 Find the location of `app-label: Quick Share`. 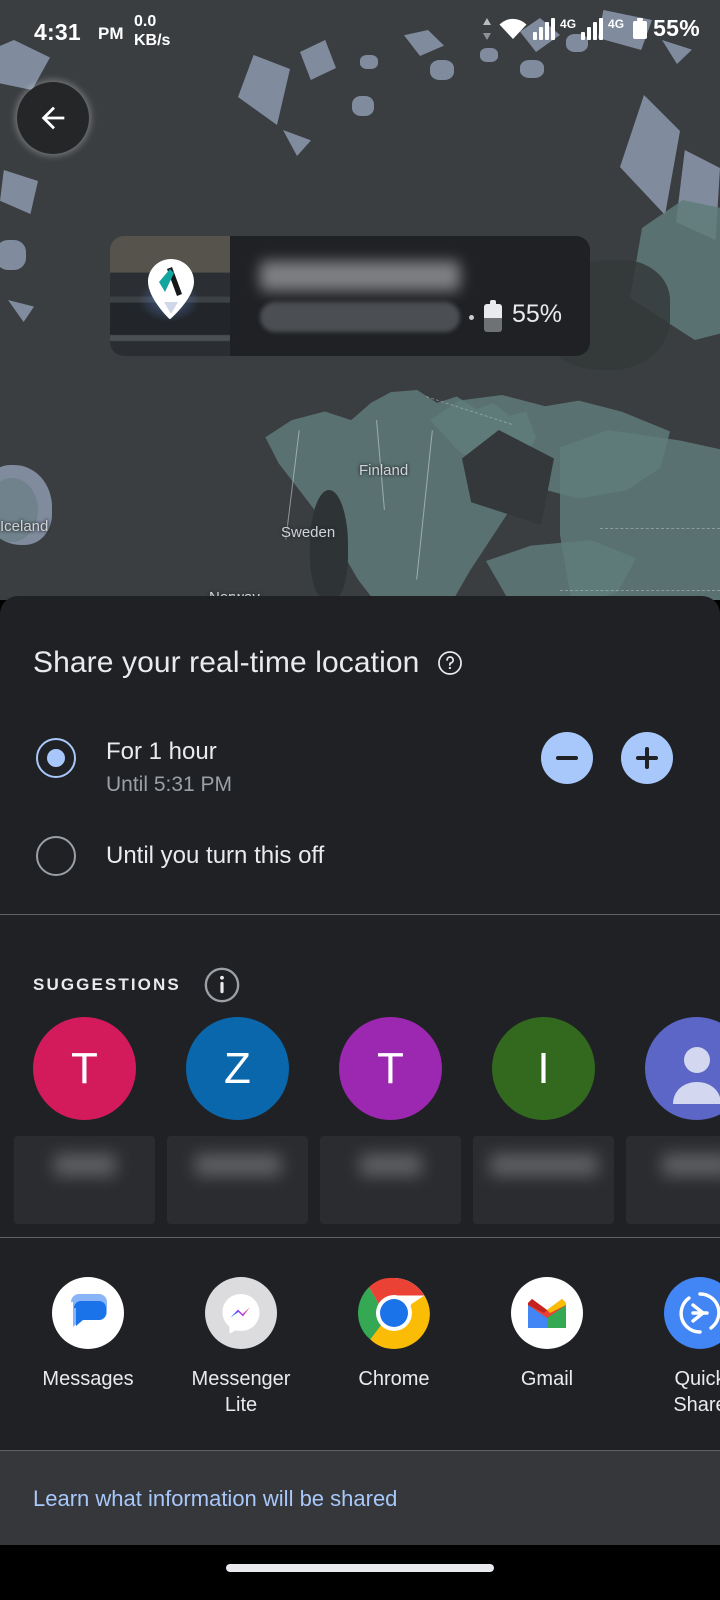

app-label: Quick Share is located at coordinates (696, 1392).